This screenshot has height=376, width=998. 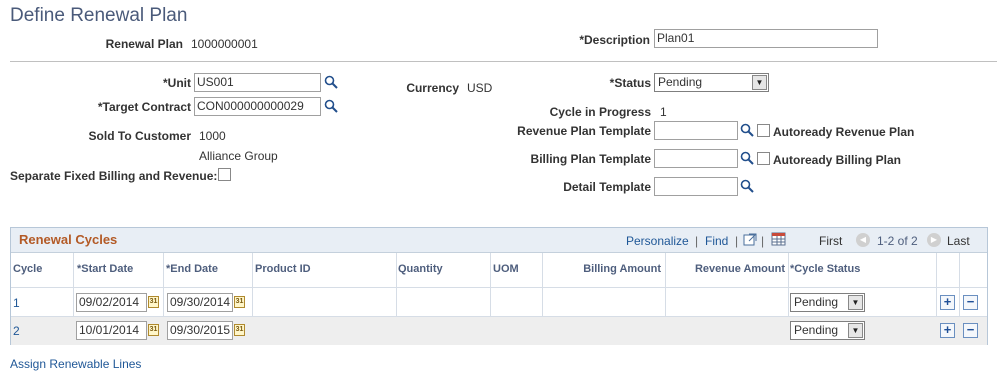 What do you see at coordinates (622, 269) in the screenshot?
I see `column-header-billing-amount: Billing Amount` at bounding box center [622, 269].